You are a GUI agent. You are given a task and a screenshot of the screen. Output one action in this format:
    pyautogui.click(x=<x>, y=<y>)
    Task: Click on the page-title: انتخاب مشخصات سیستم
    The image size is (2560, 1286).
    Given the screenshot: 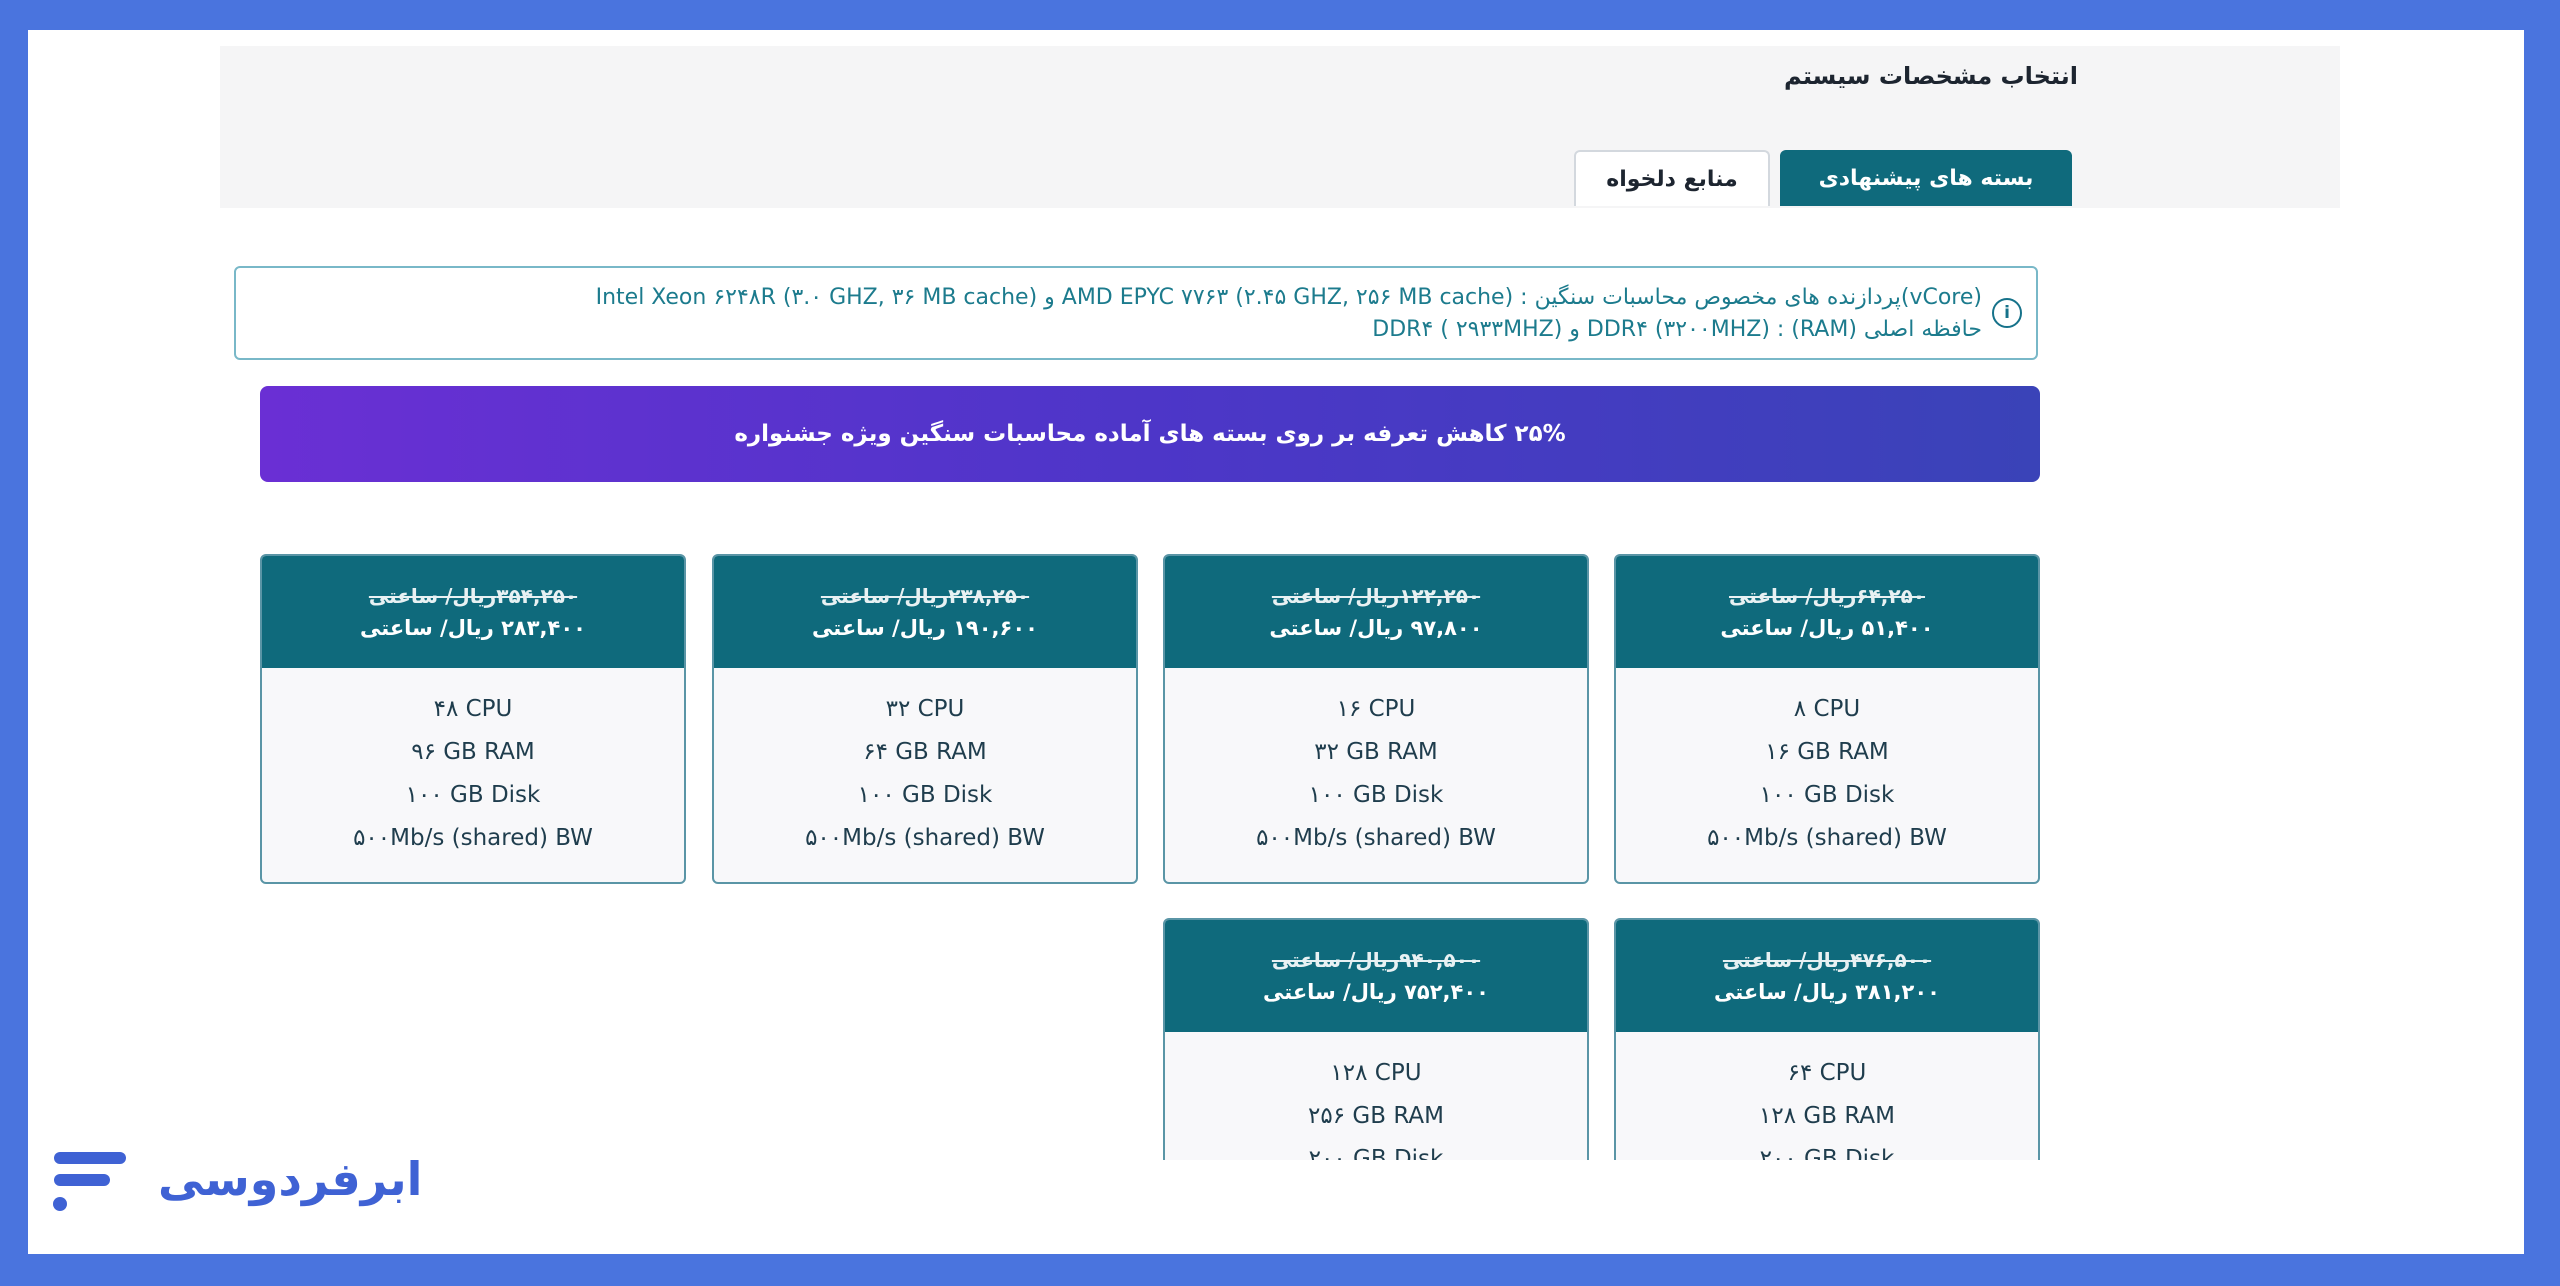 What is the action you would take?
    pyautogui.click(x=1931, y=76)
    